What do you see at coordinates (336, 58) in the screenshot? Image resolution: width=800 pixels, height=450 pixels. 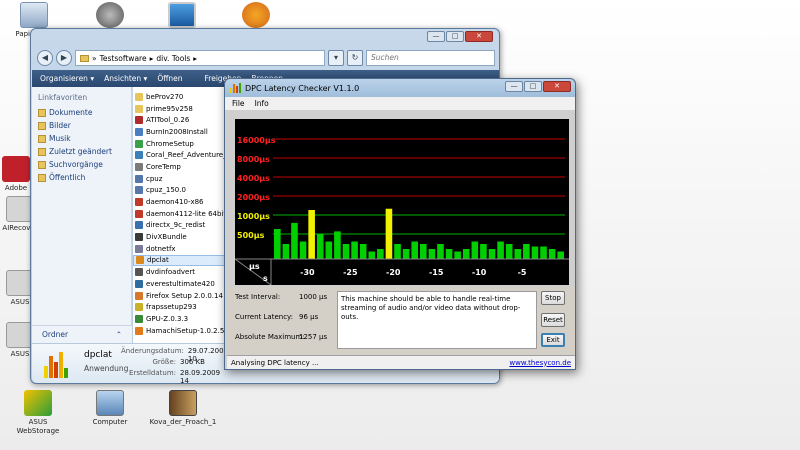 I see `dropdown-button: ▾` at bounding box center [336, 58].